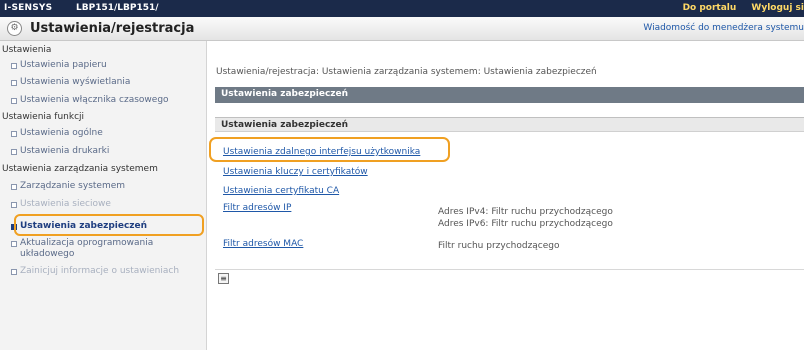  I want to click on sidebar-item-init-settings: Zainicjuj informacje o ustawieniach, so click(95, 271).